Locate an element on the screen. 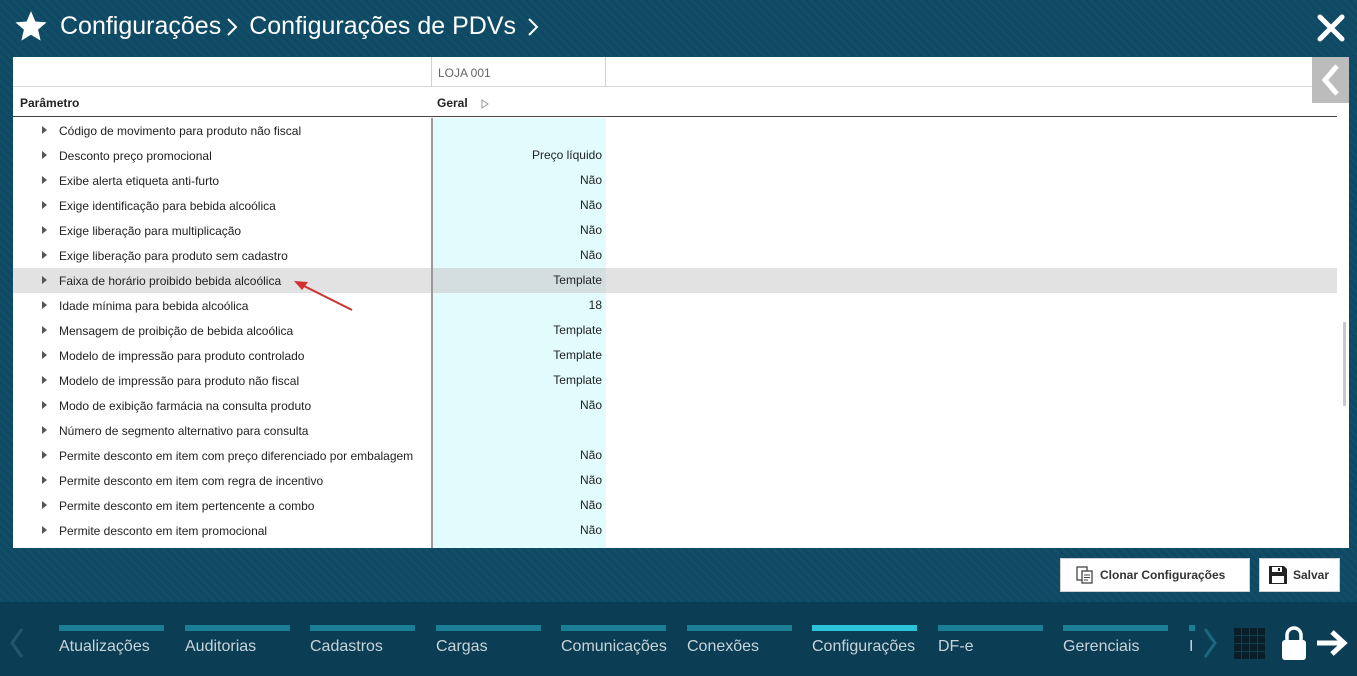  row-value-cell: Preço líquido is located at coordinates (519, 155).